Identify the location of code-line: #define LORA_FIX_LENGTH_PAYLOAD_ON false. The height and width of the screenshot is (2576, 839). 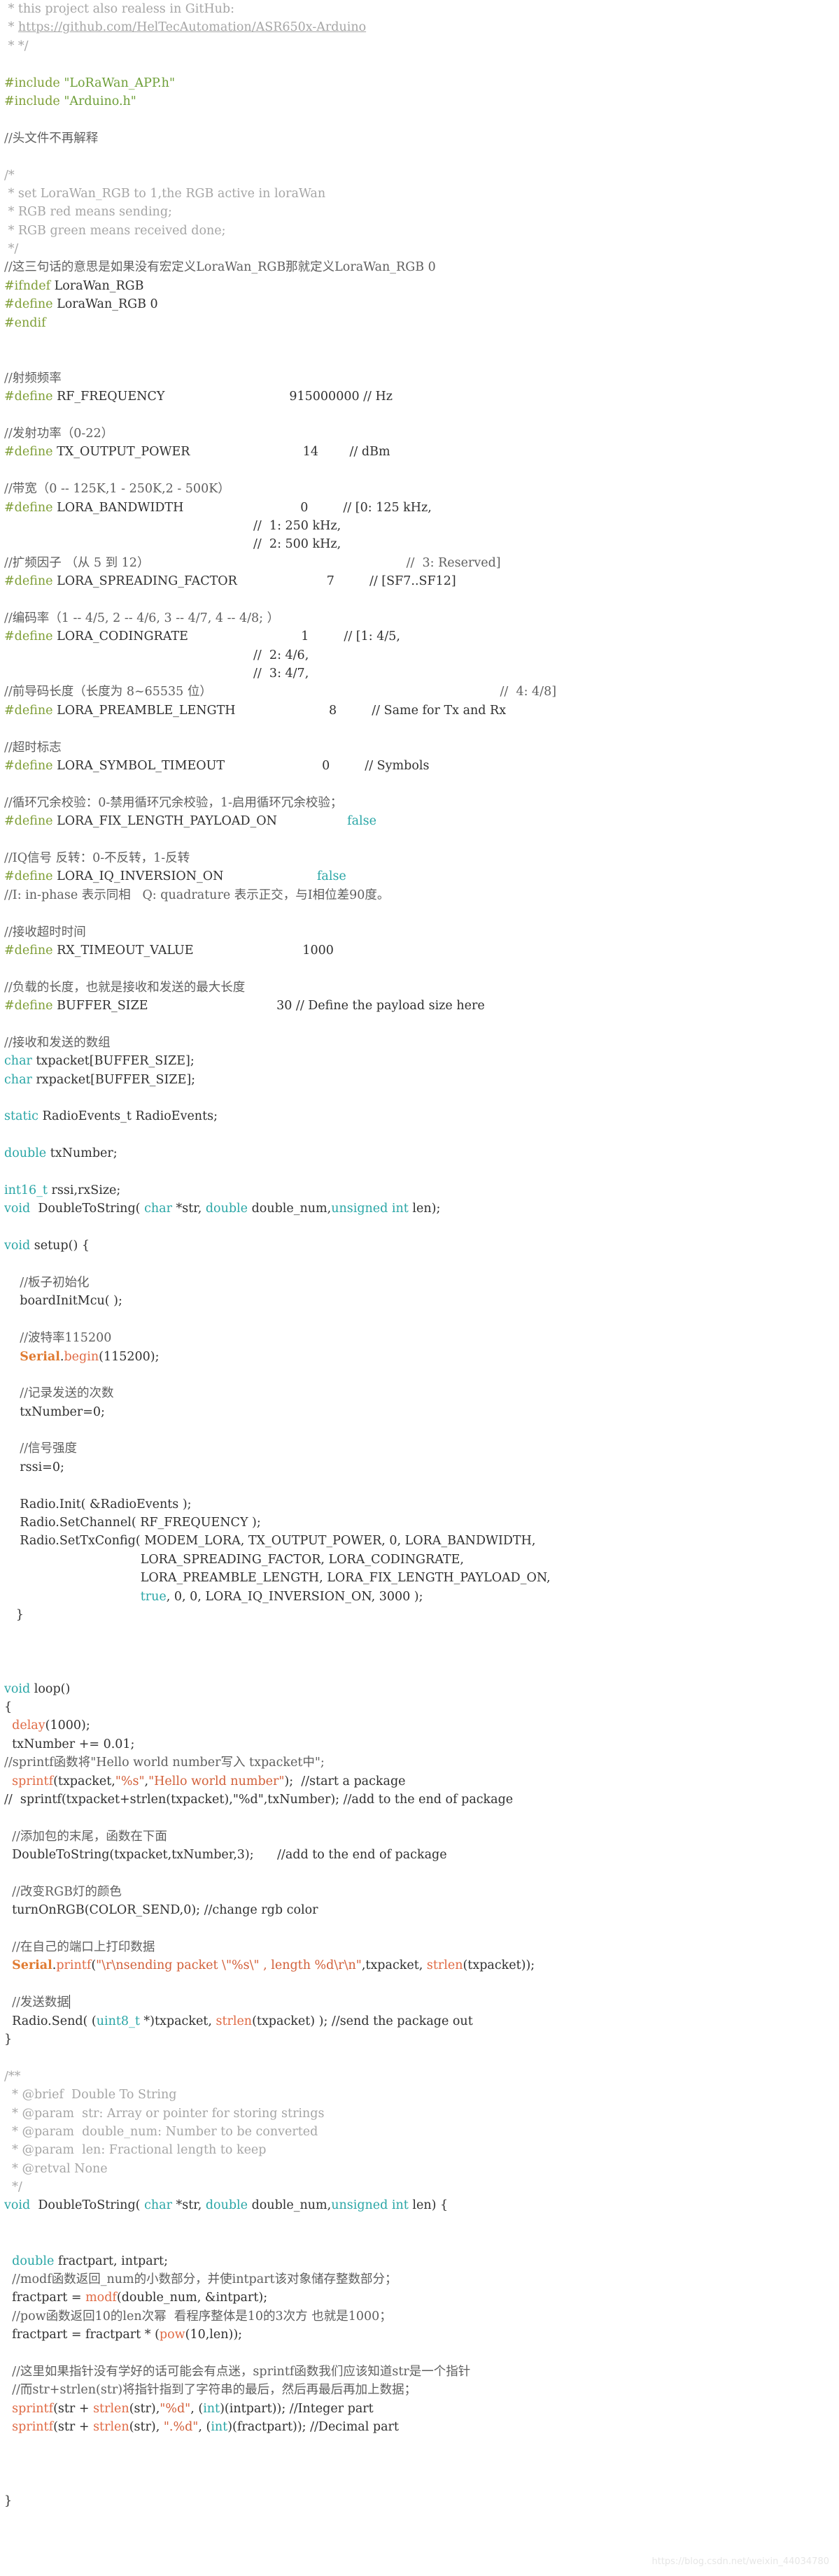
(420, 821).